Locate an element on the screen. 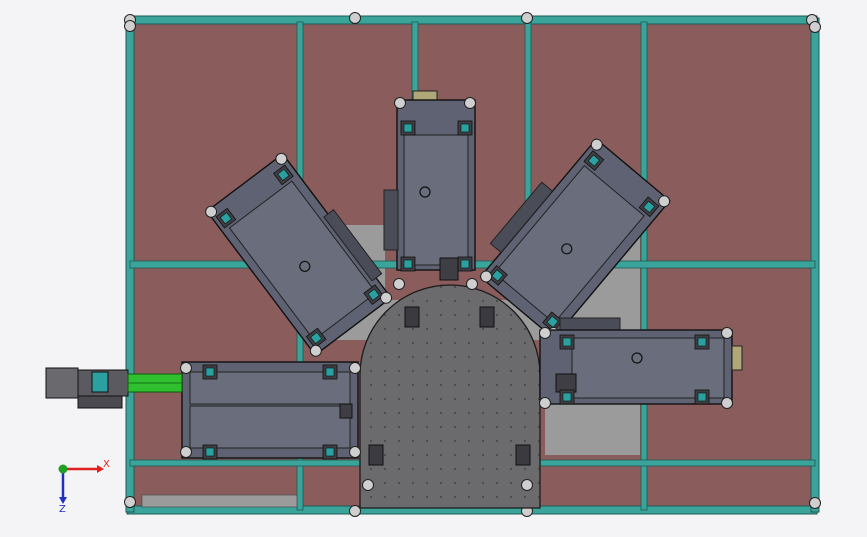 The height and width of the screenshot is (537, 867). central-base-plate is located at coordinates (450, 396).